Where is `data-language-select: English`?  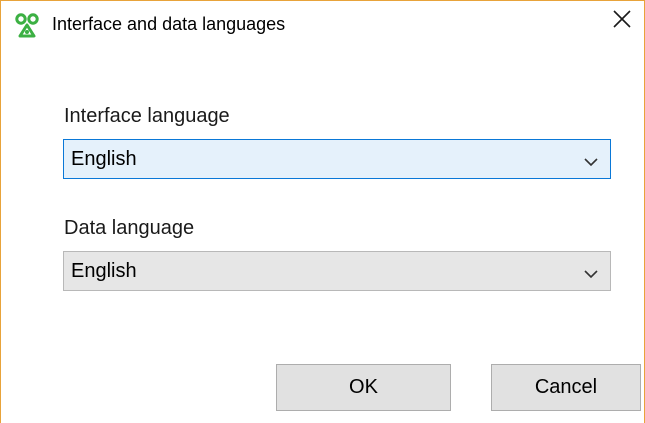 data-language-select: English is located at coordinates (337, 271).